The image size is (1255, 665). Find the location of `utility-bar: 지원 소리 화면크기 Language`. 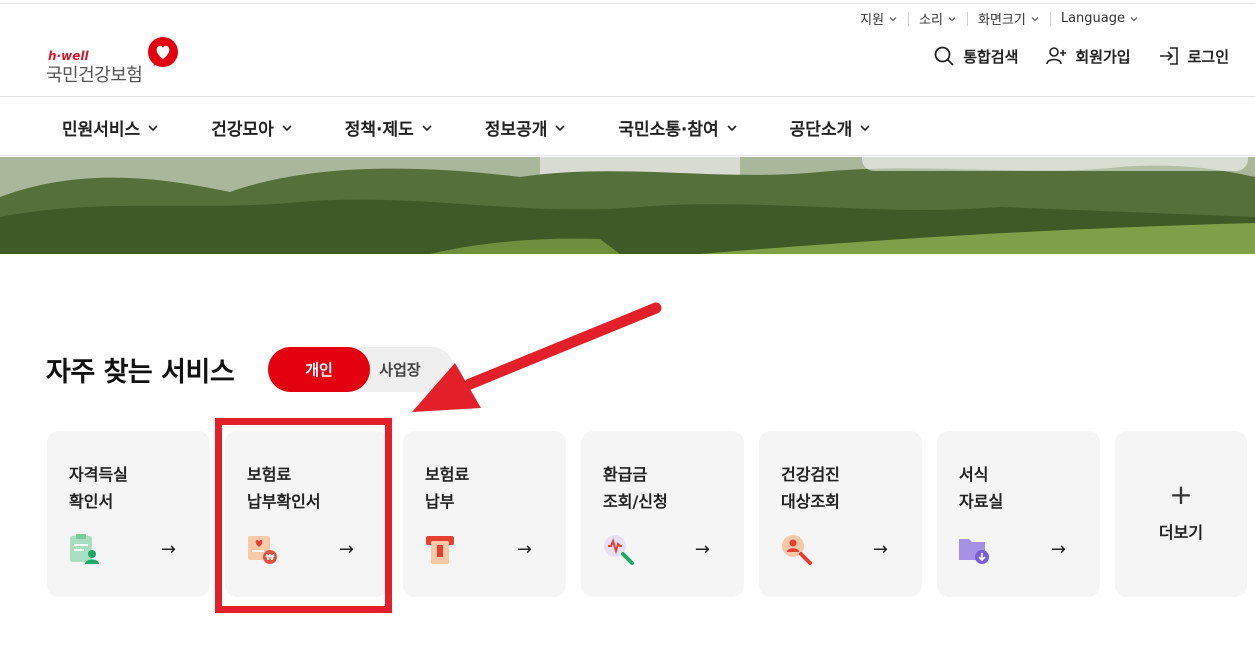

utility-bar: 지원 소리 화면크기 Language is located at coordinates (999, 18).